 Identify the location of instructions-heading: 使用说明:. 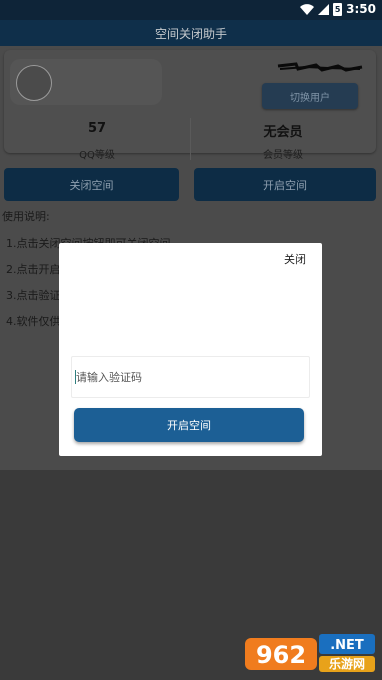
(26, 216).